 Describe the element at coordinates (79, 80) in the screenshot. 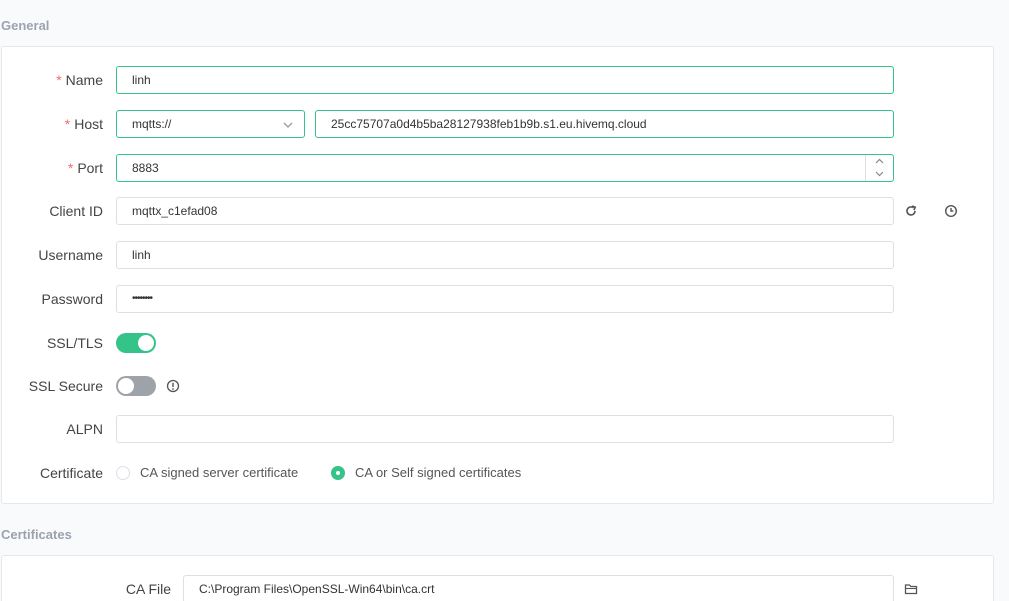

I see `name-label: * Name` at that location.